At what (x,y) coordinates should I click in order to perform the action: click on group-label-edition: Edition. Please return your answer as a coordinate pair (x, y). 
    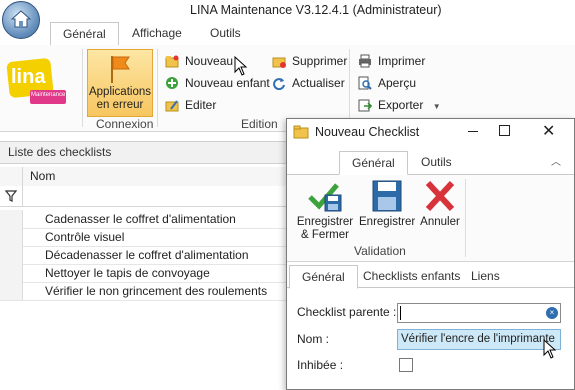
    Looking at the image, I should click on (259, 124).